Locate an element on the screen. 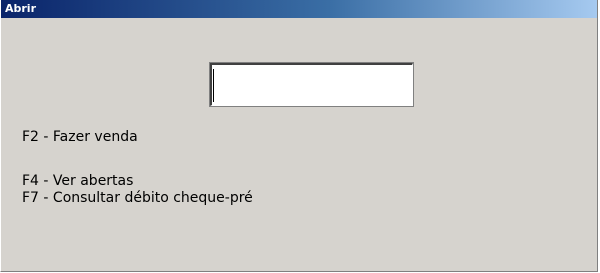 This screenshot has width=600, height=273. shortcut-f7-label: F7 - Consultar débito cheque-pré is located at coordinates (137, 198).